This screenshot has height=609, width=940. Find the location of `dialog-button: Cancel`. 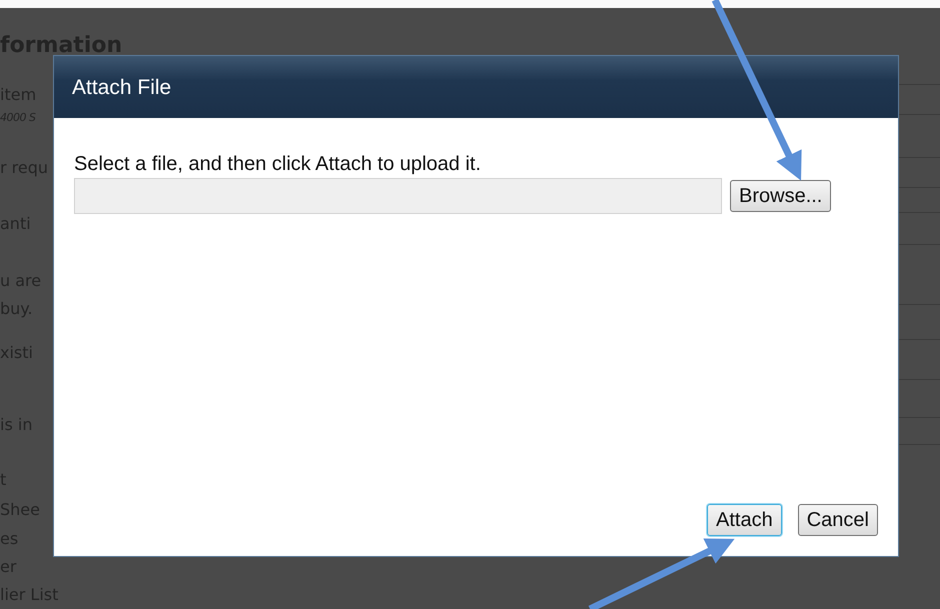

dialog-button: Cancel is located at coordinates (838, 520).